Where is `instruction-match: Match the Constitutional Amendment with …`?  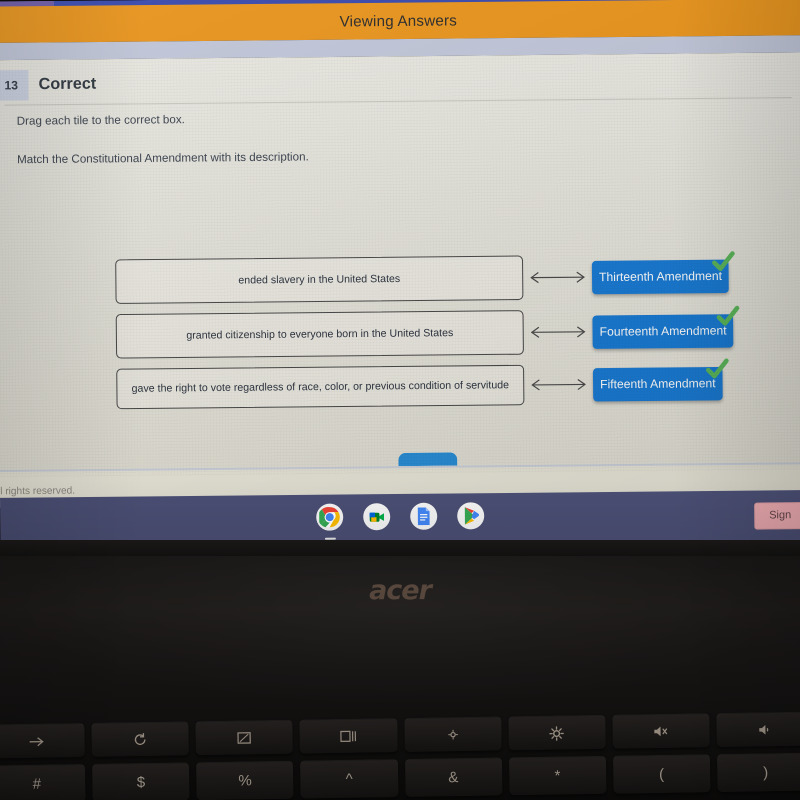 instruction-match: Match the Constitutional Amendment with … is located at coordinates (163, 159).